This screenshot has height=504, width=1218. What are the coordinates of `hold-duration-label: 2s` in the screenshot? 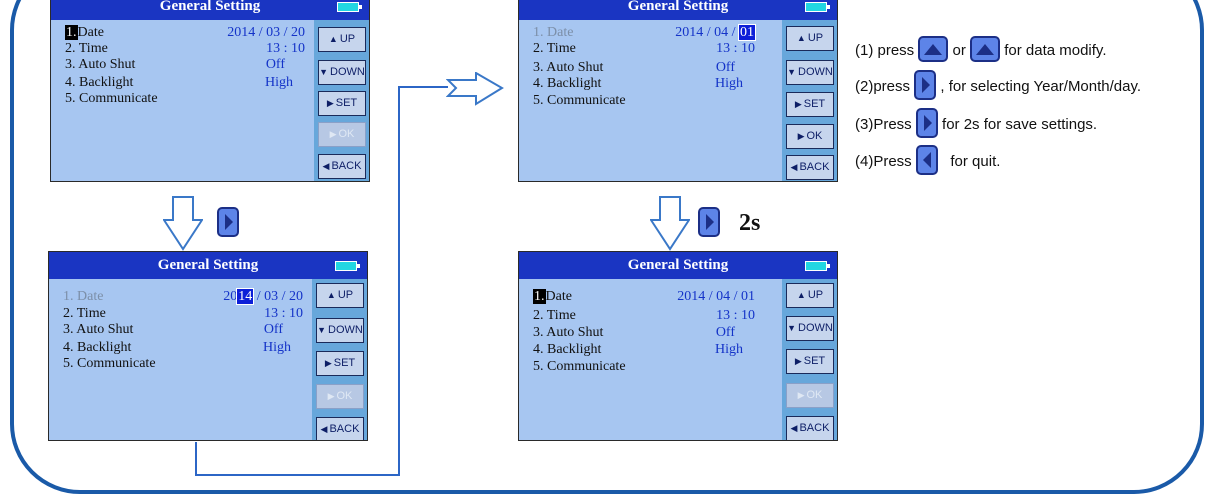 It's located at (750, 223).